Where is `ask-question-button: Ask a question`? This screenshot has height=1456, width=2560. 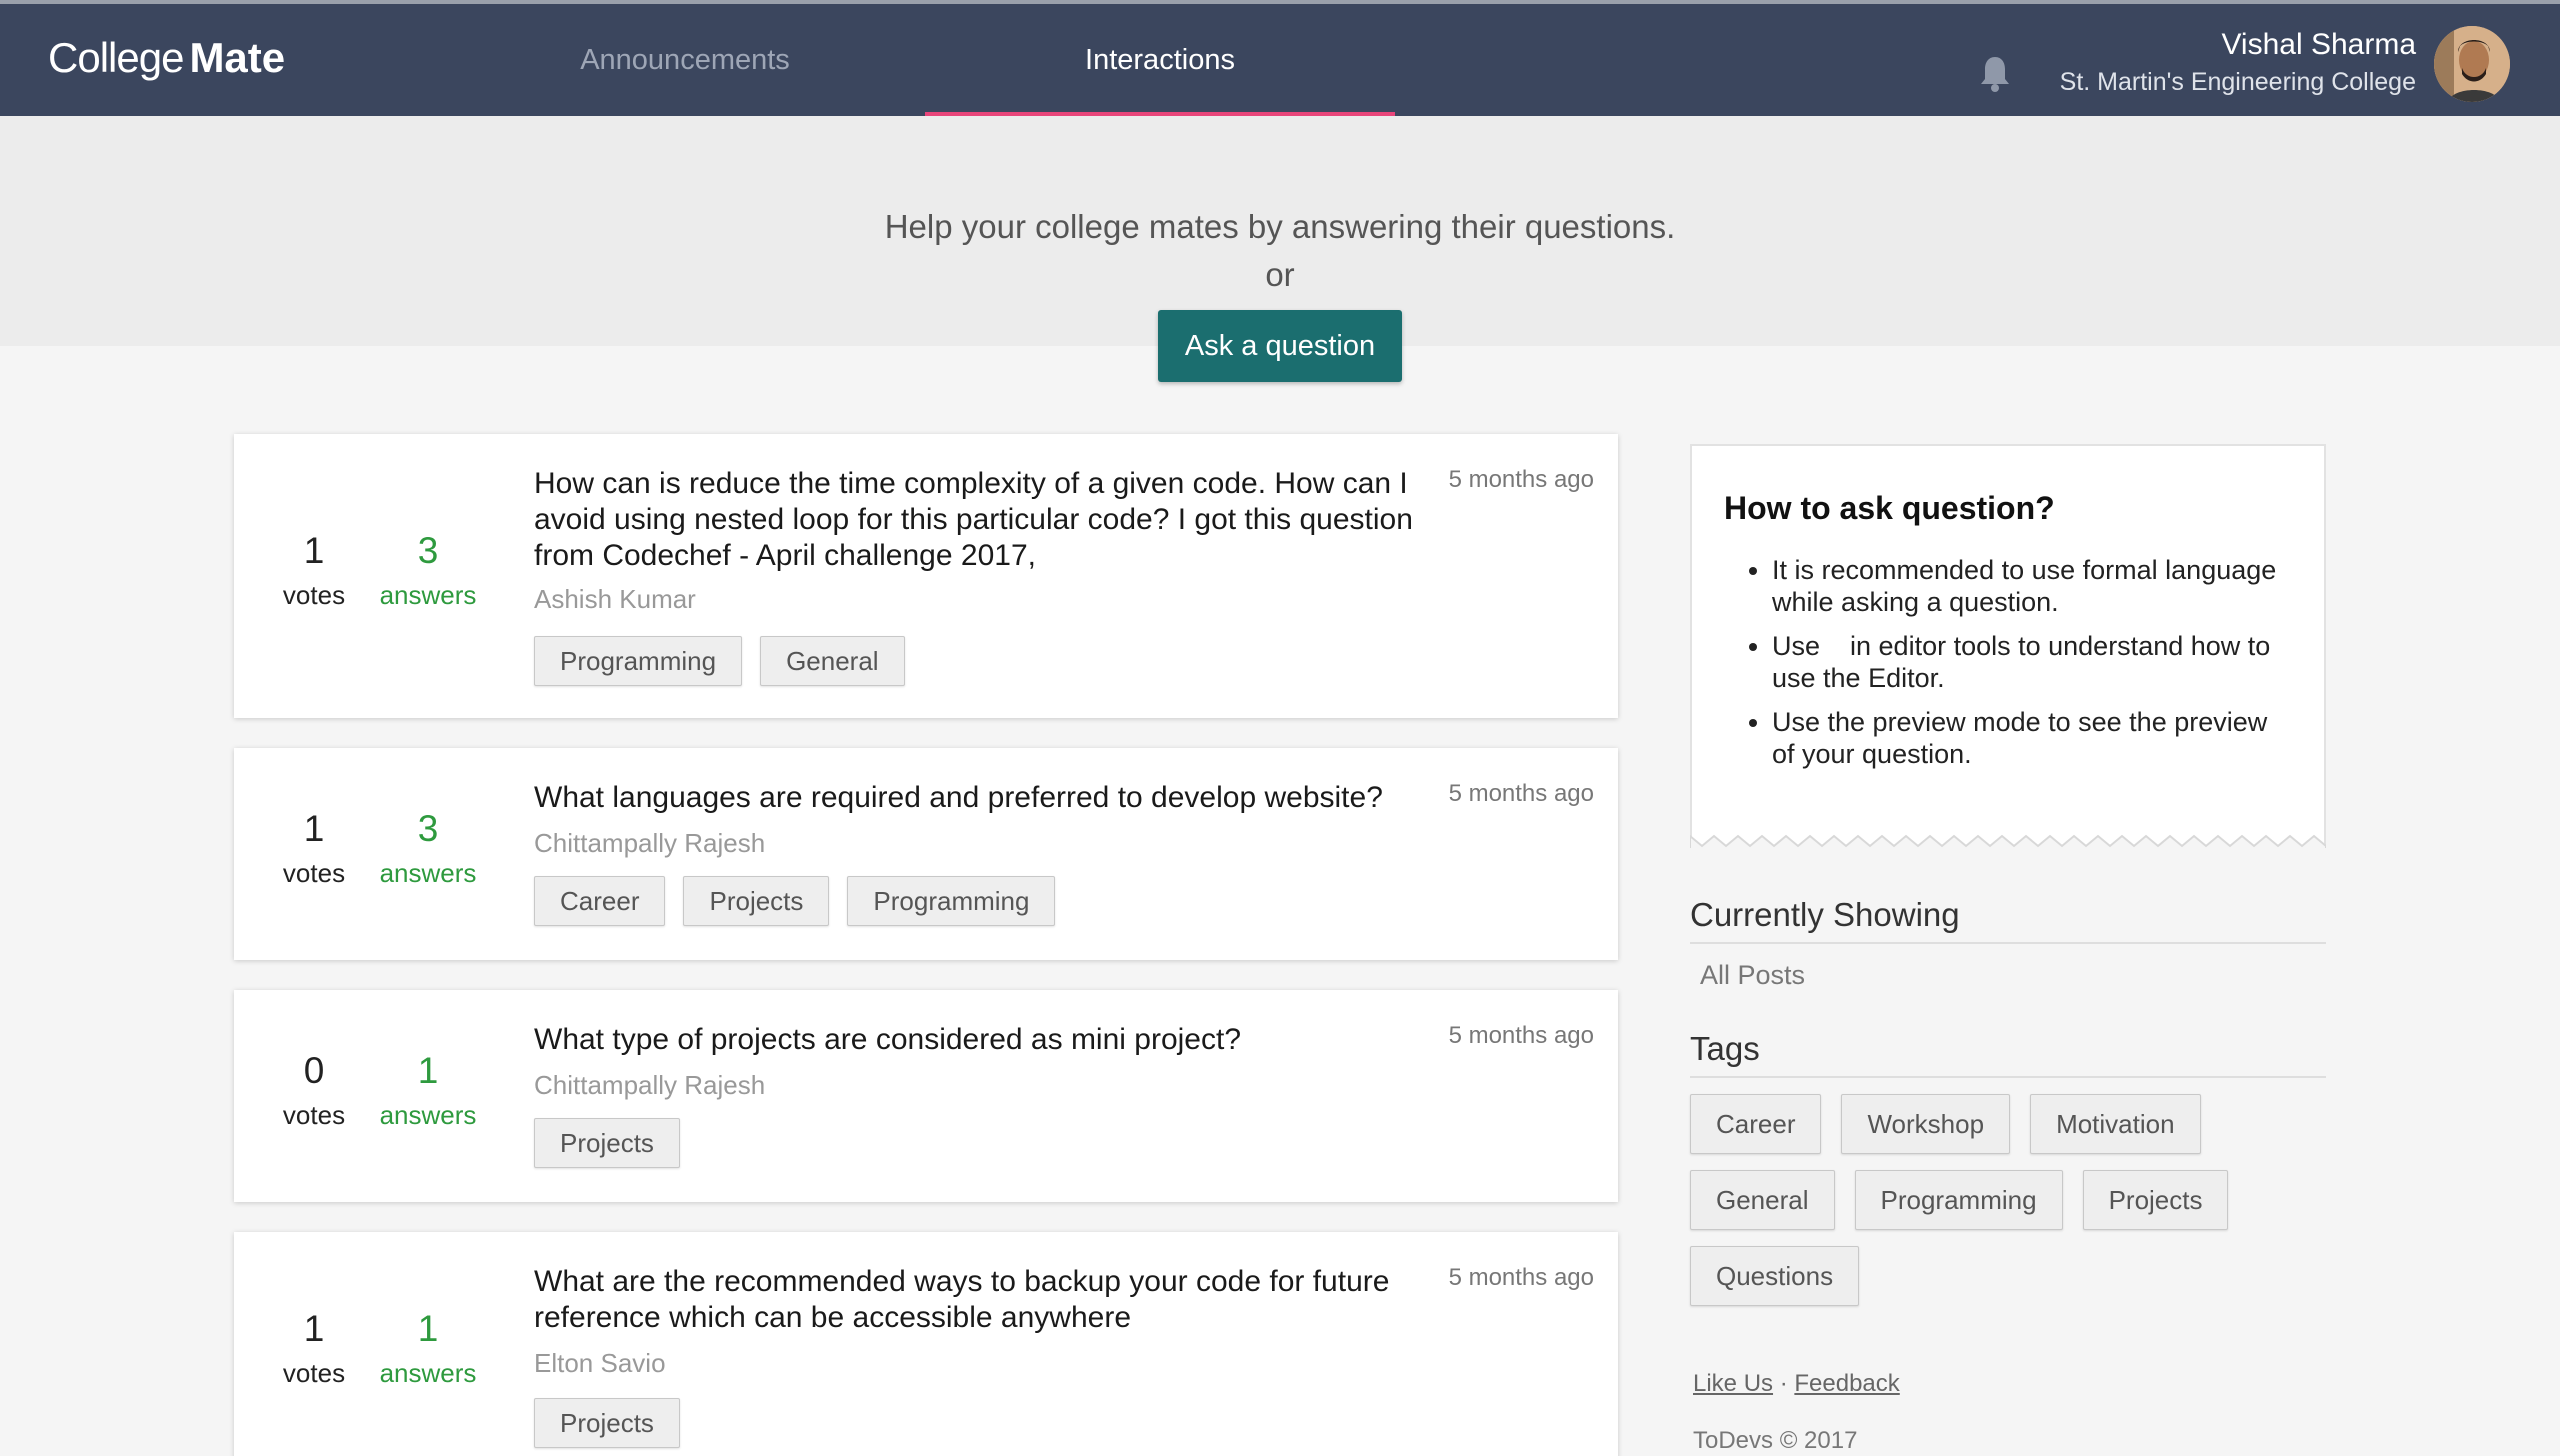
ask-question-button: Ask a question is located at coordinates (1280, 346).